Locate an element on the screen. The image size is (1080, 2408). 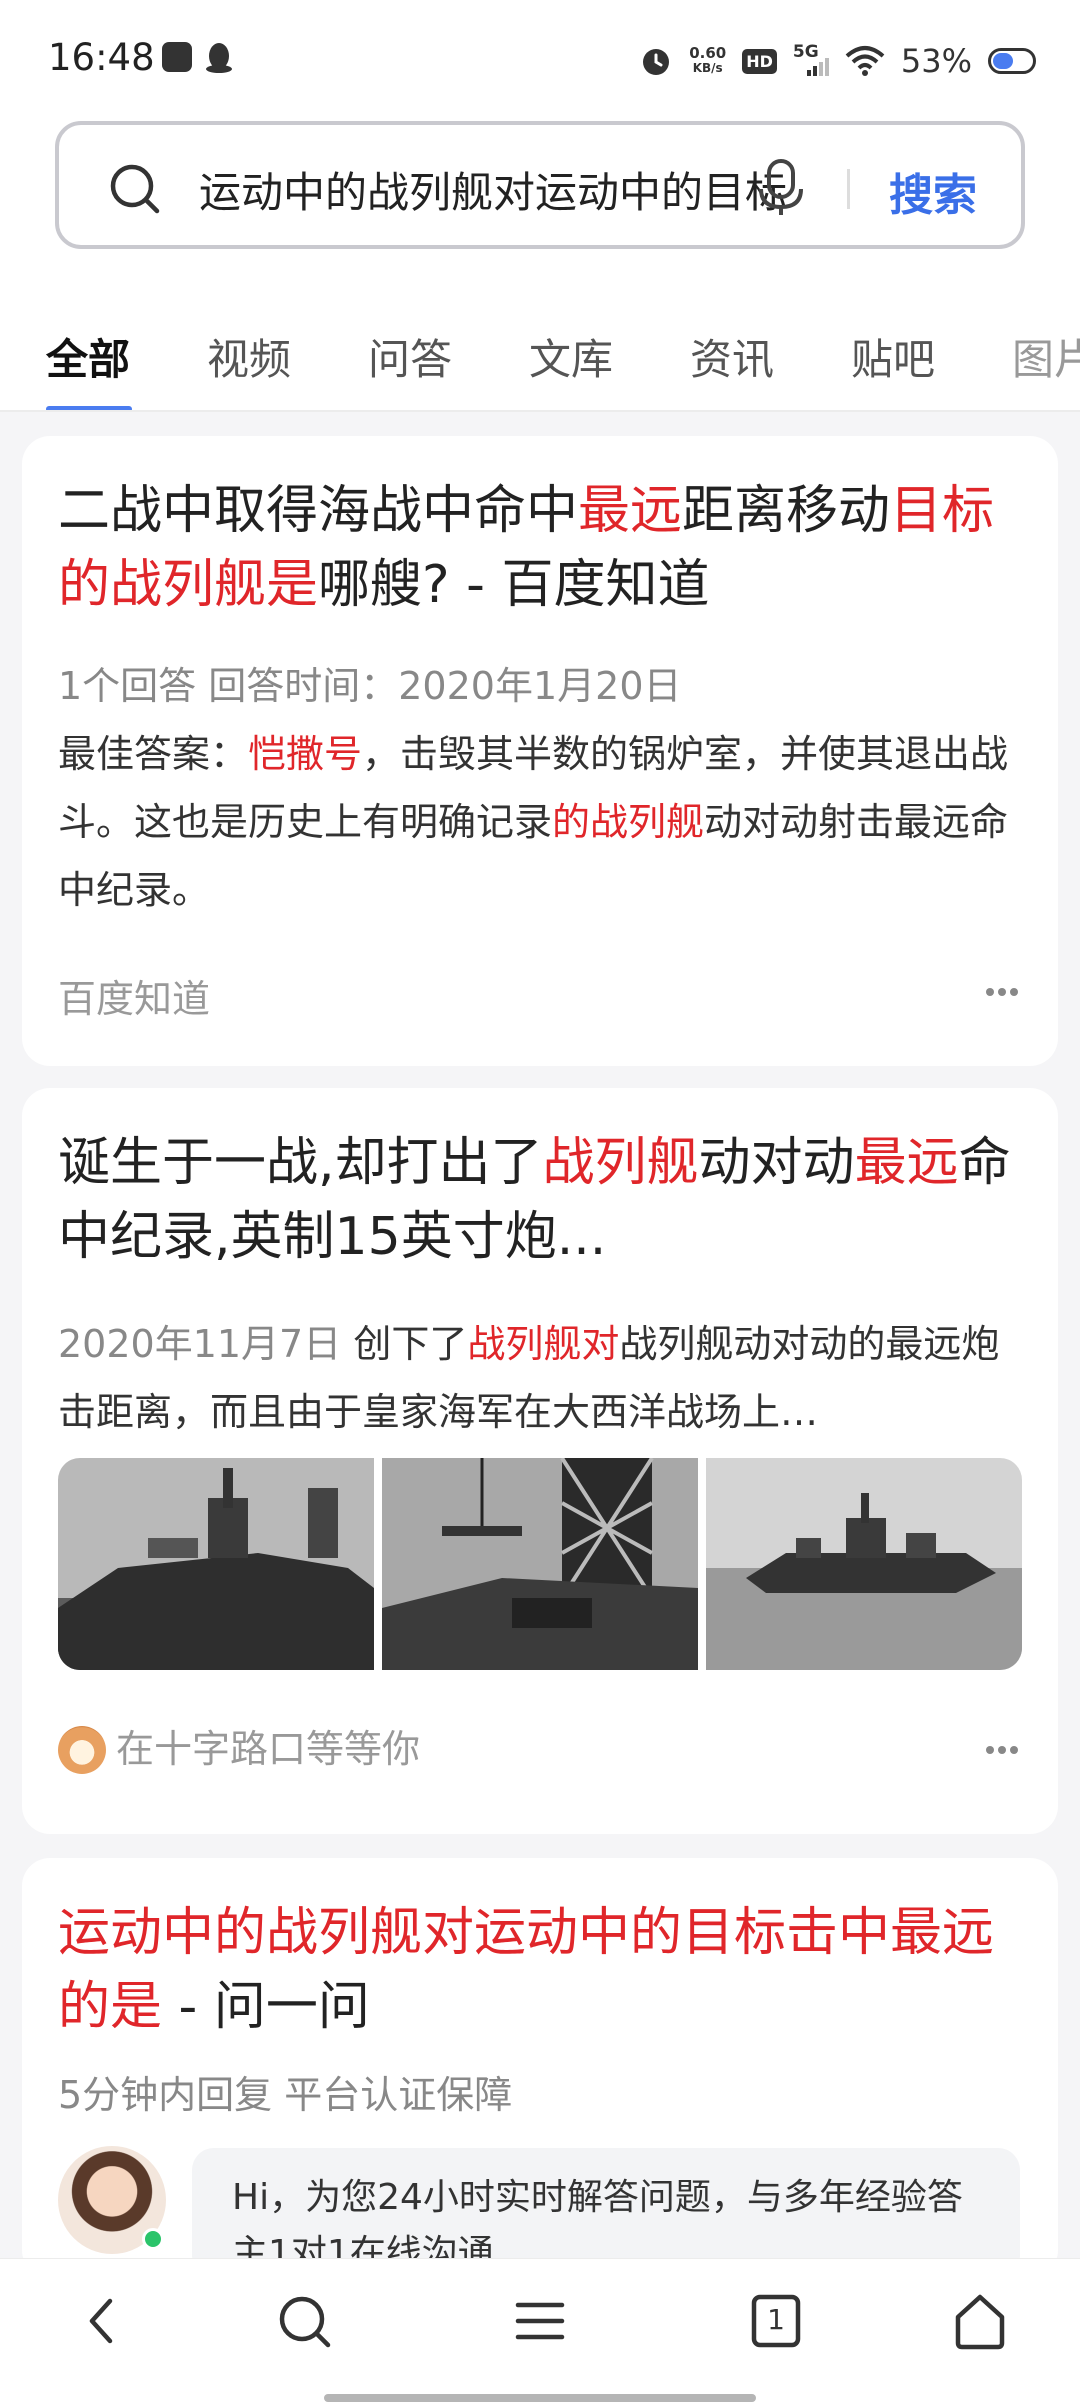
online-status-dot is located at coordinates (153, 2239).